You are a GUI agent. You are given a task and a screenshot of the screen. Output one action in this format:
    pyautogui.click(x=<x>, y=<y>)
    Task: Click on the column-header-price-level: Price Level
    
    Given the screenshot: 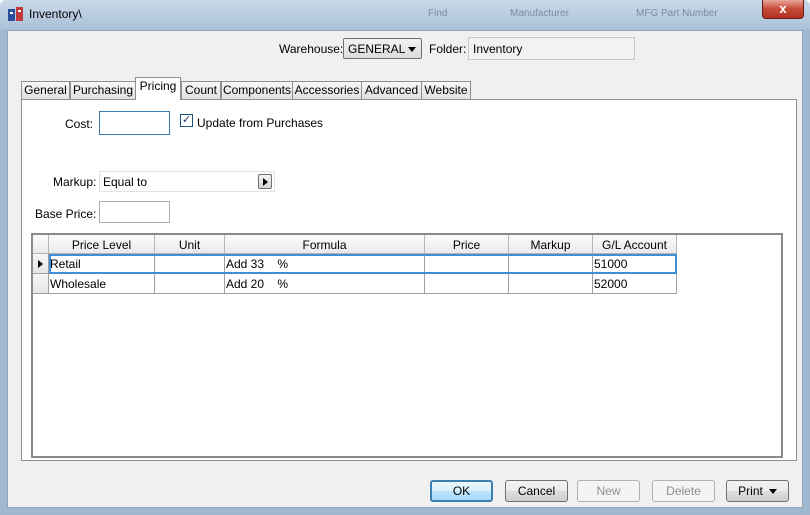 What is the action you would take?
    pyautogui.click(x=102, y=244)
    